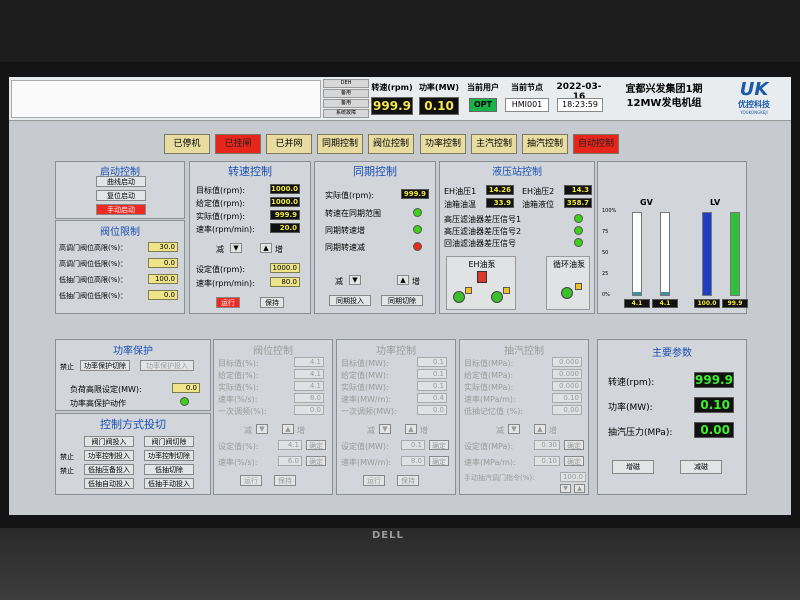 This screenshot has width=800, height=600. Describe the element at coordinates (402, 300) in the screenshot. I see `sync-off-button: 同期切除` at that location.